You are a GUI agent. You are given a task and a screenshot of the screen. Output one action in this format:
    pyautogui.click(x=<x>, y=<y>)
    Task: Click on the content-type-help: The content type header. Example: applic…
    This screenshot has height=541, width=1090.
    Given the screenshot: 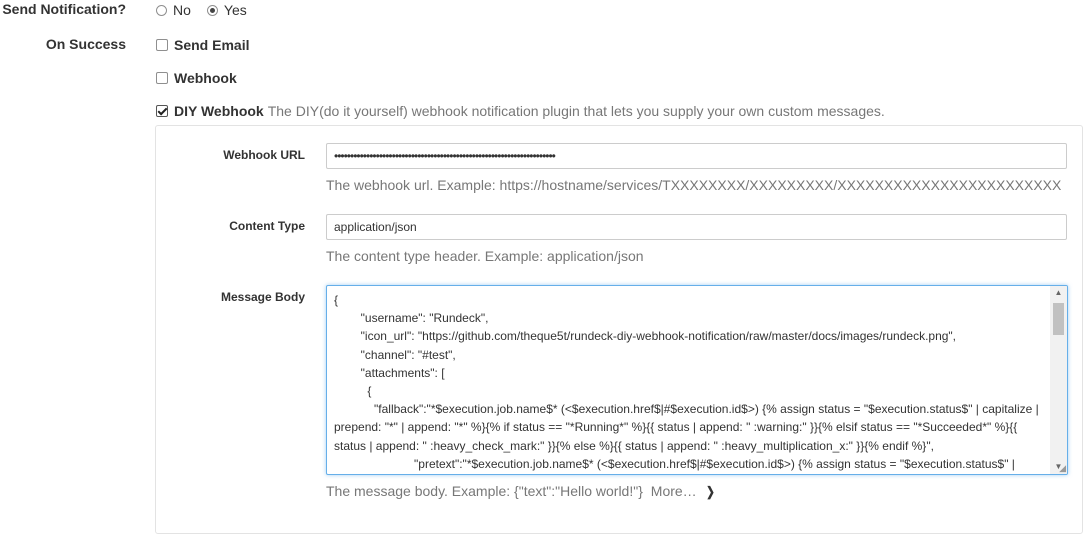 What is the action you would take?
    pyautogui.click(x=485, y=256)
    